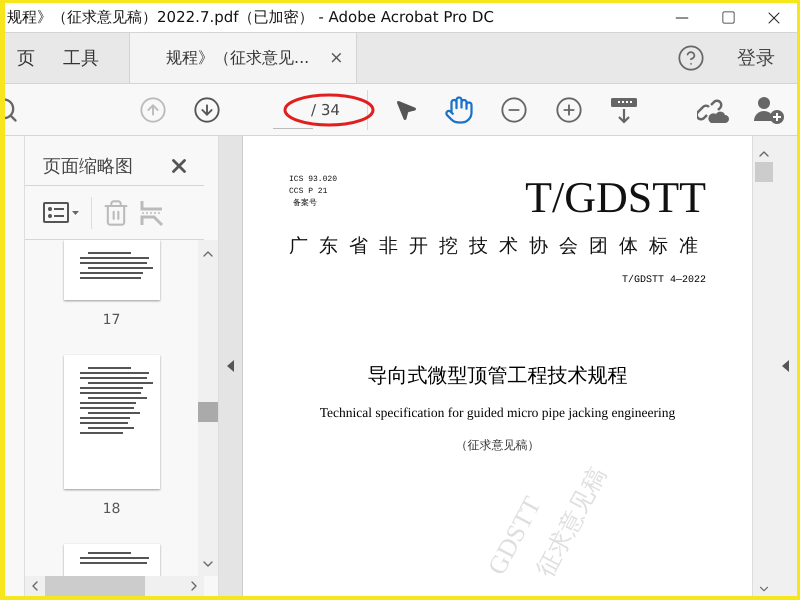  What do you see at coordinates (497, 246) in the screenshot?
I see `association-name: 广东省非开挖技术协会团体标准` at bounding box center [497, 246].